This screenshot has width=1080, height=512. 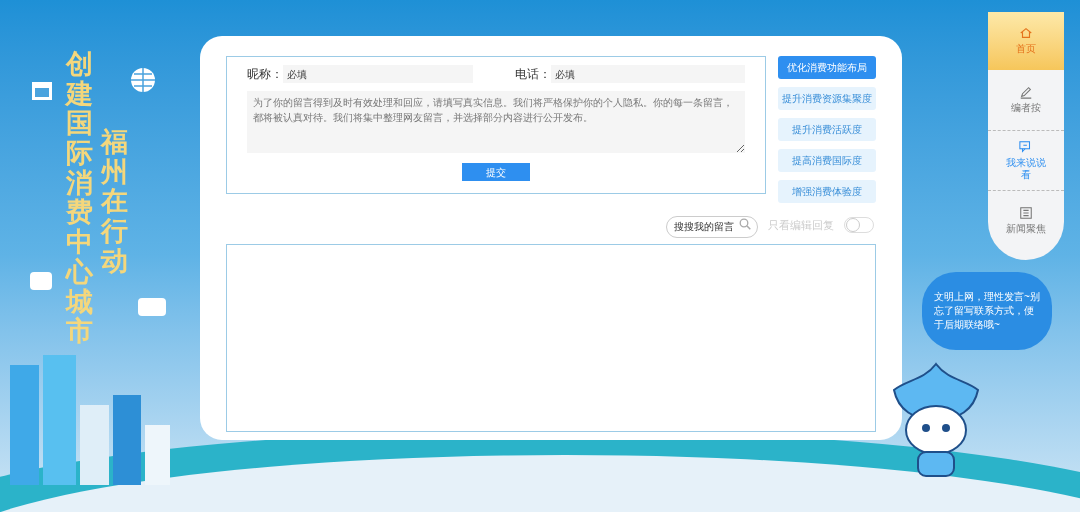 I want to click on topic-tab: 提升消费活跃度, so click(x=827, y=129).